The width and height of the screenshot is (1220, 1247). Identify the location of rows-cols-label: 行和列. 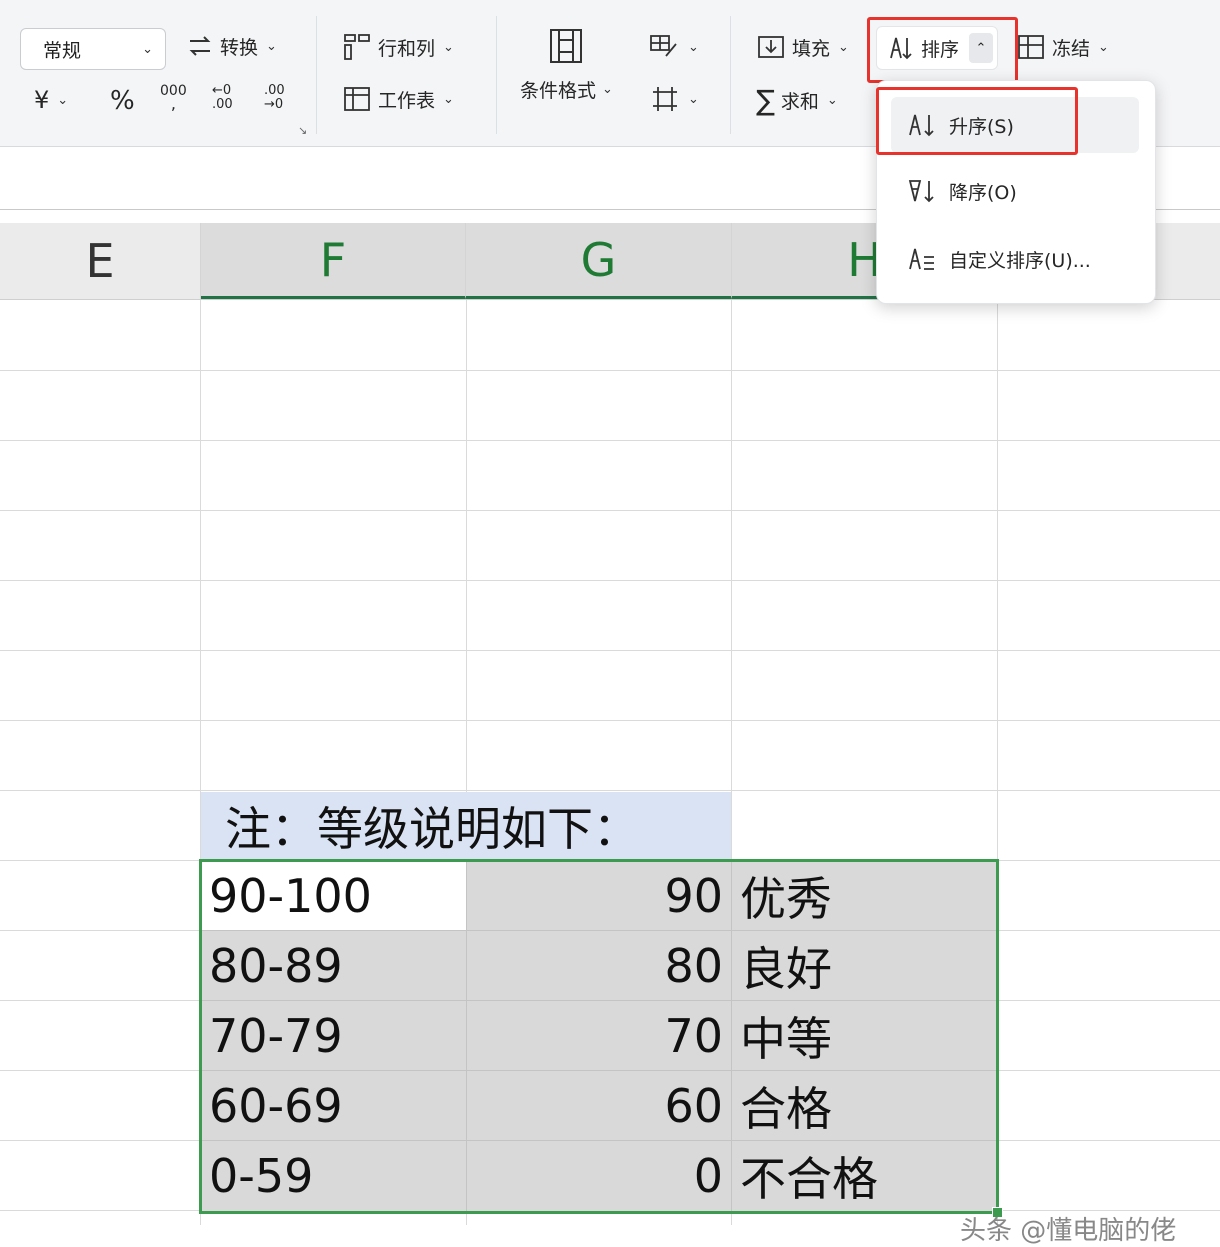
(407, 48).